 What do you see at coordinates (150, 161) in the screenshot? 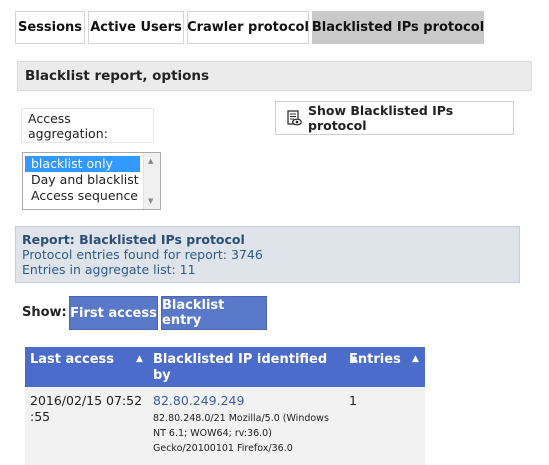
I see `scroll-up-icon: ▲` at bounding box center [150, 161].